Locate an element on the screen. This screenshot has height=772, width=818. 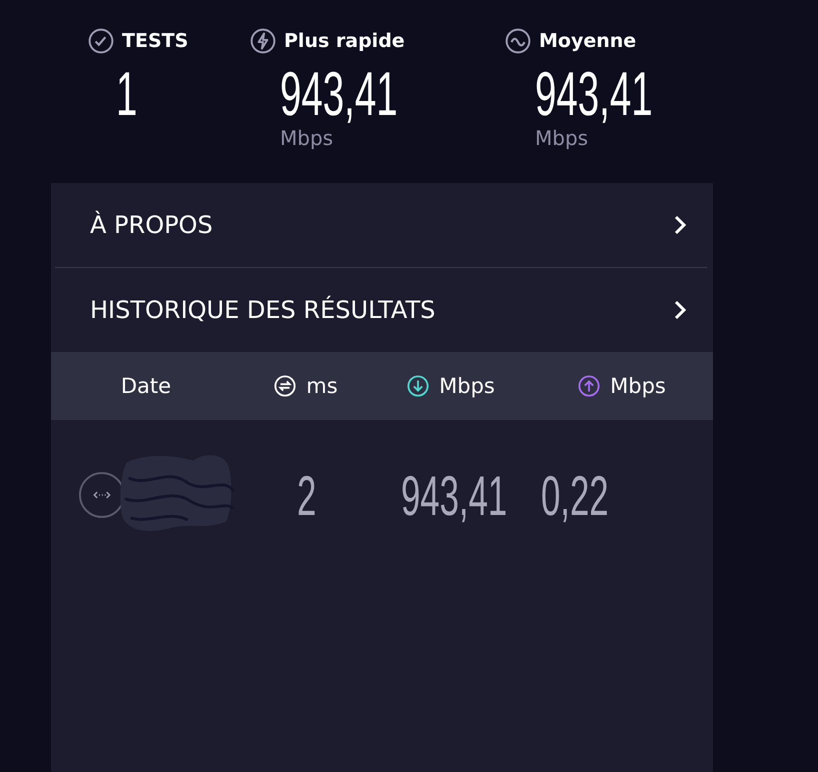
stat-label: TESTS is located at coordinates (155, 41).